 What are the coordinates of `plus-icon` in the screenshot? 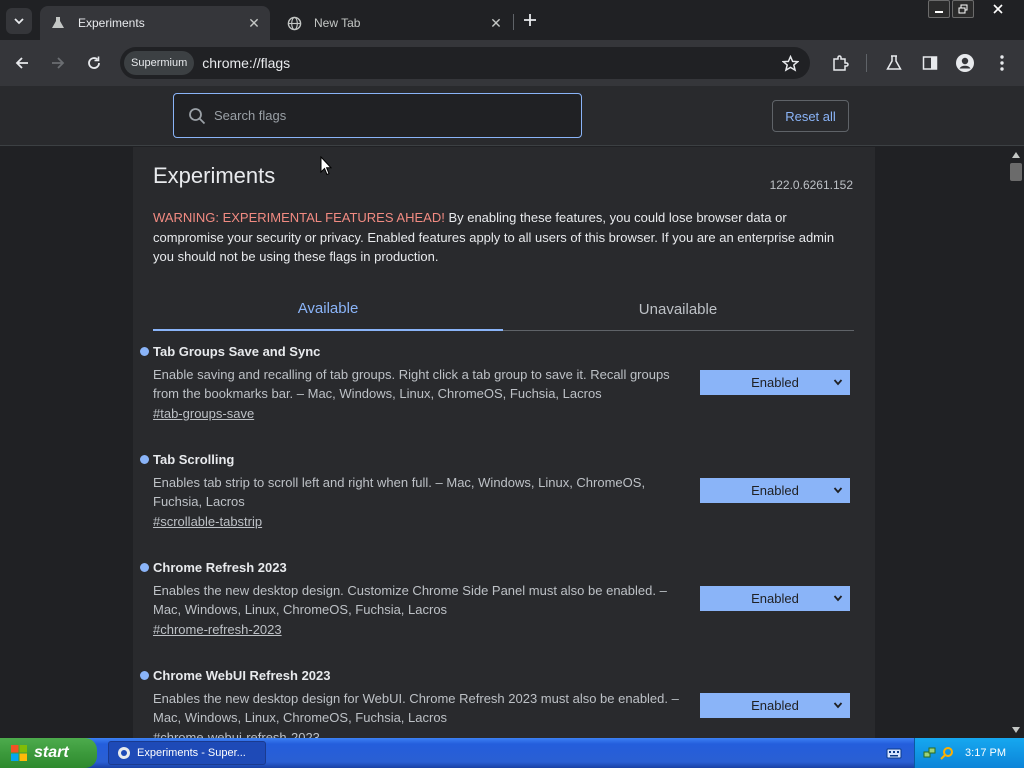 It's located at (530, 20).